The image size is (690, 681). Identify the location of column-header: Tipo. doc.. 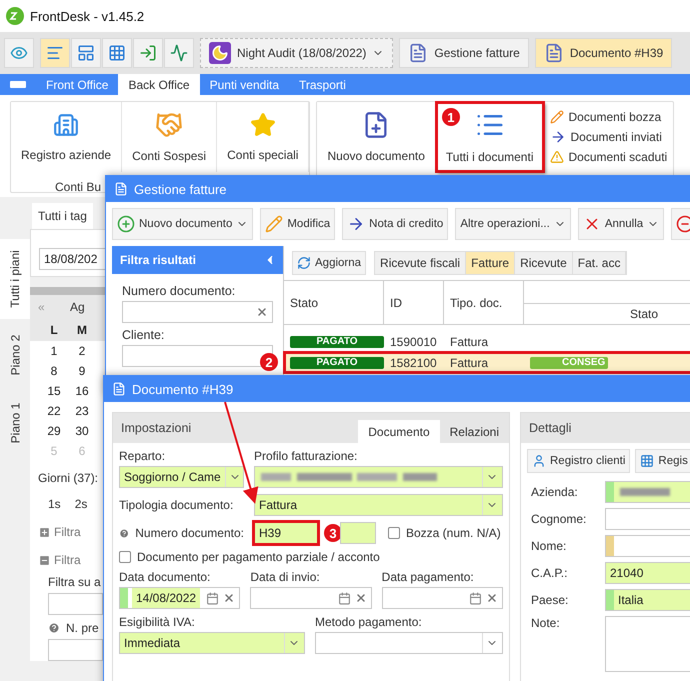
(484, 302).